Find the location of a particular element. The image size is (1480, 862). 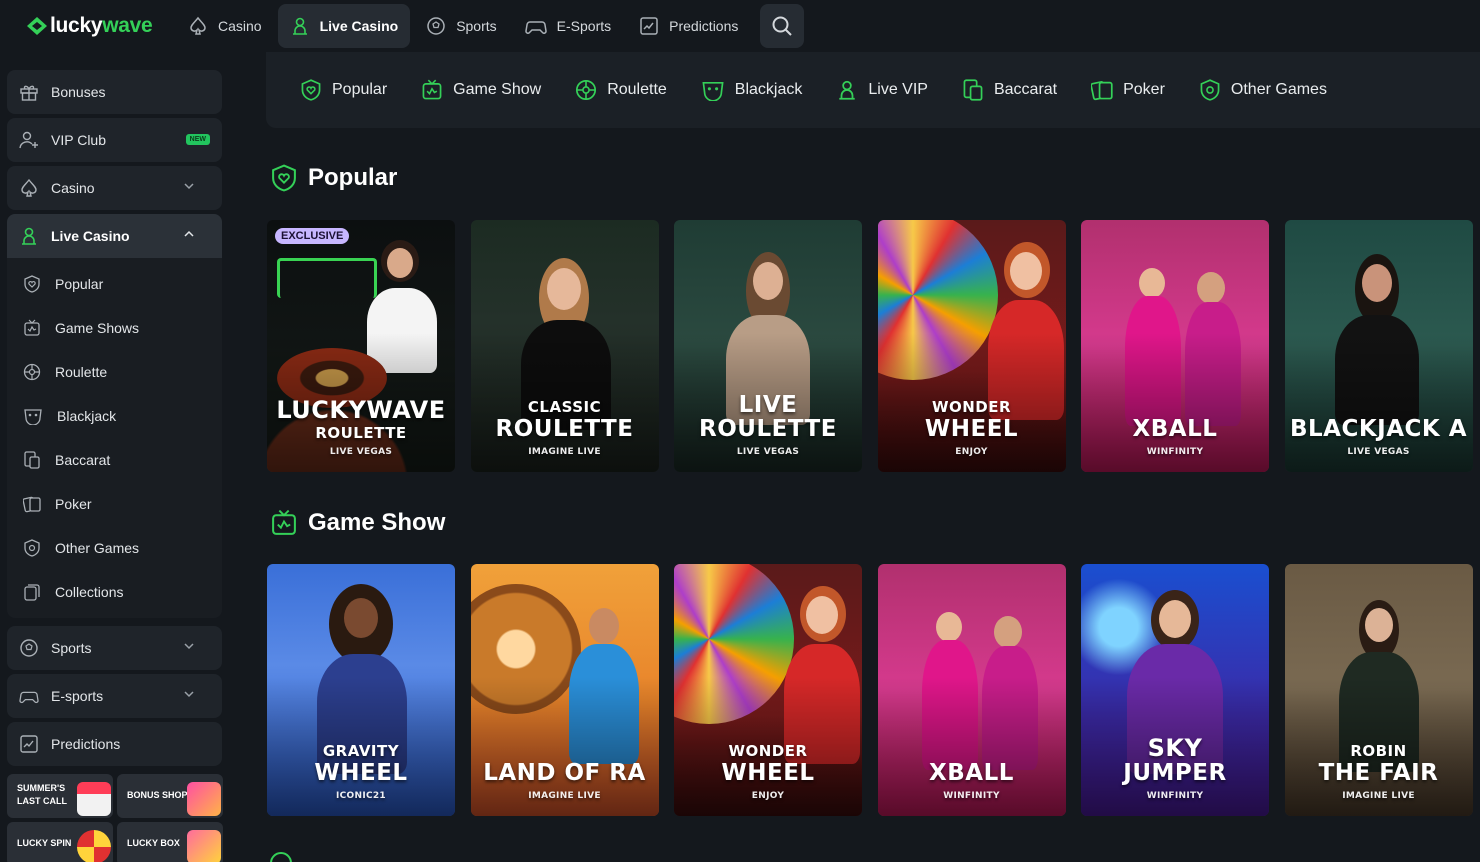

promo-lucky-box: LUCKY BOX is located at coordinates (170, 842).